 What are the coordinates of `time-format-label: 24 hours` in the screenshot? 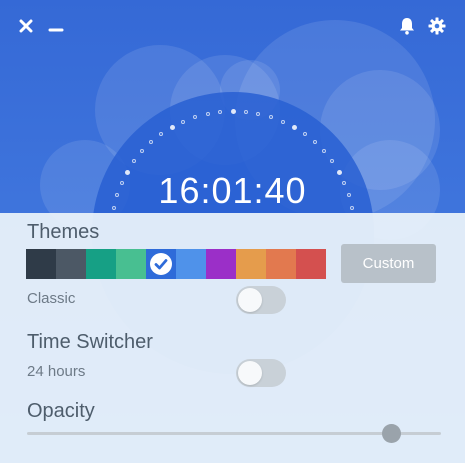 It's located at (56, 371).